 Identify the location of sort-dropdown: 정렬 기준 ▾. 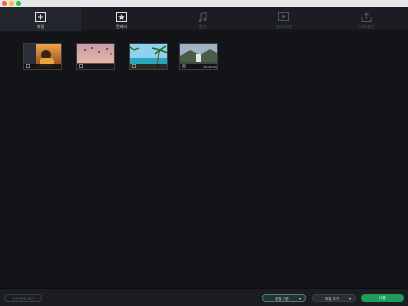
(284, 298).